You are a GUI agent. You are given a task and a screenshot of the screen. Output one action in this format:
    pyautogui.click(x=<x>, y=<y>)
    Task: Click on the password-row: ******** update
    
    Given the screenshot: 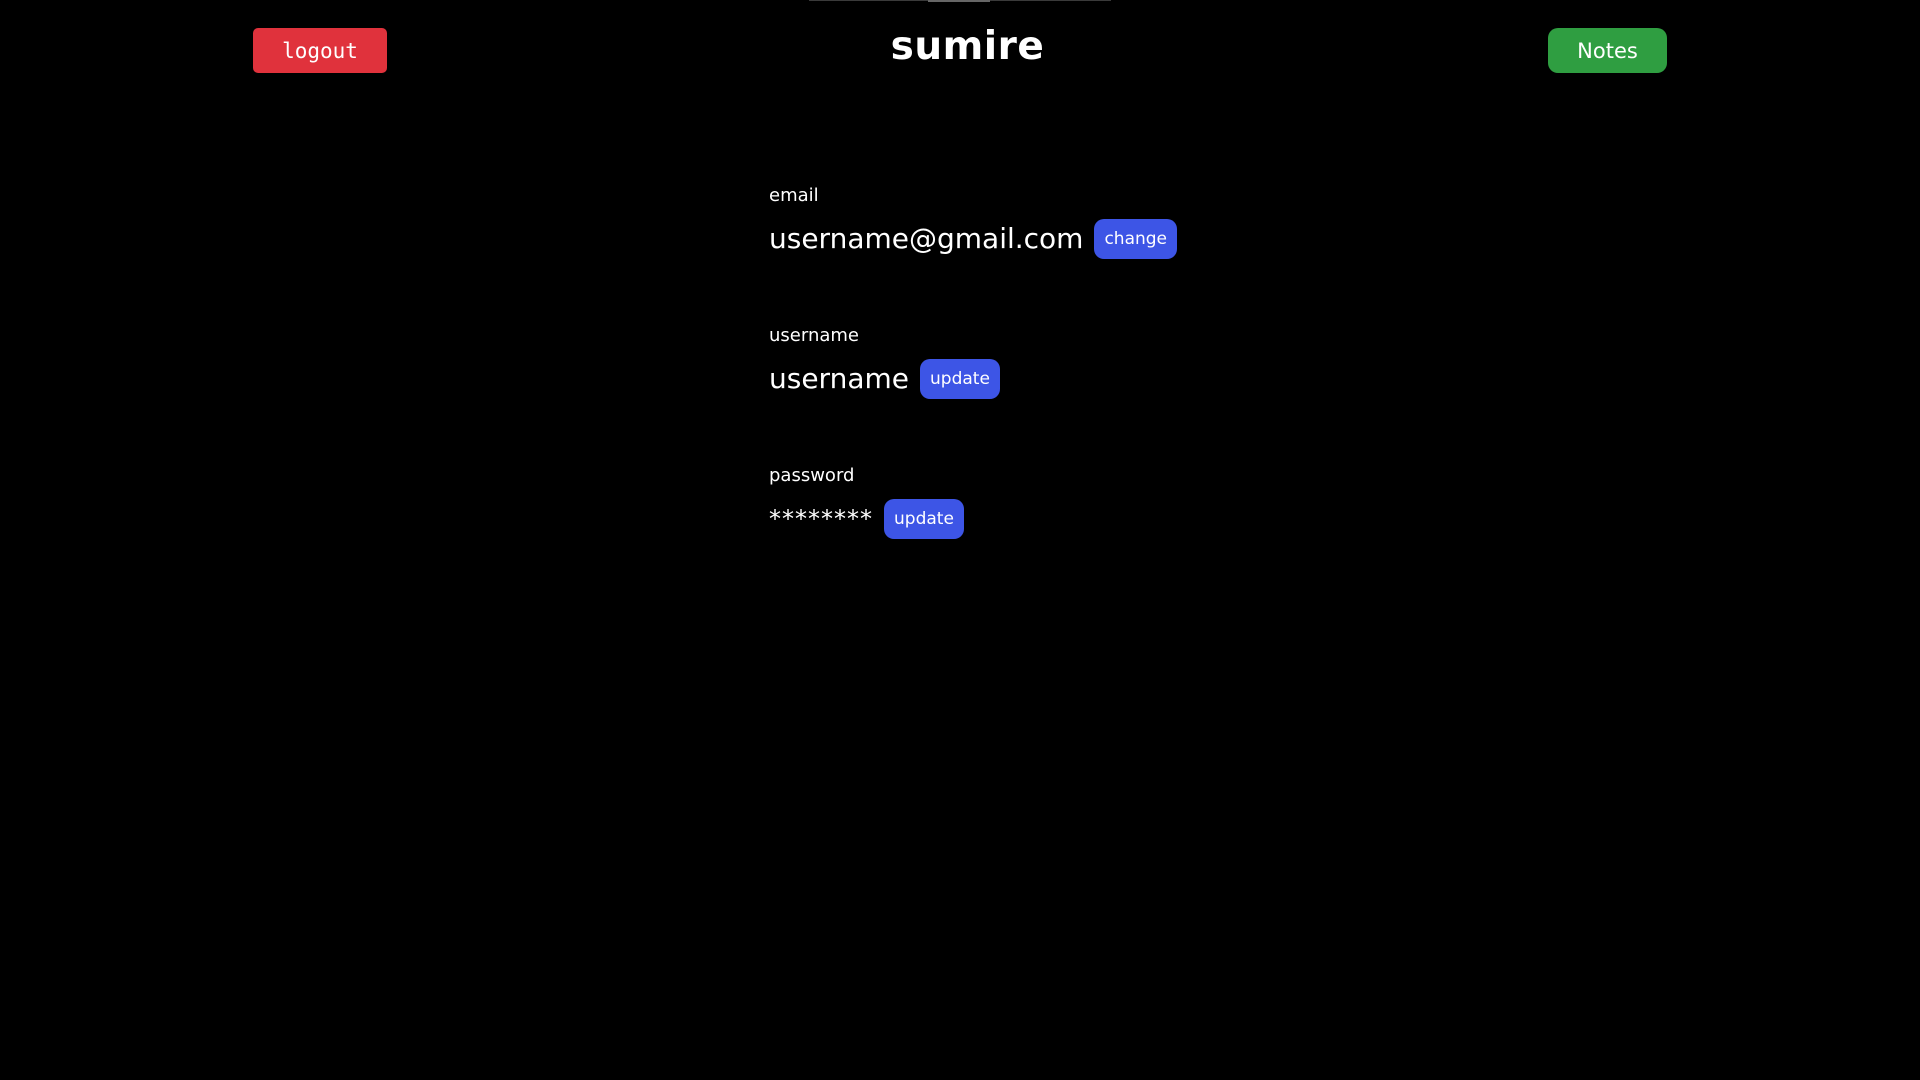 What is the action you would take?
    pyautogui.click(x=973, y=519)
    